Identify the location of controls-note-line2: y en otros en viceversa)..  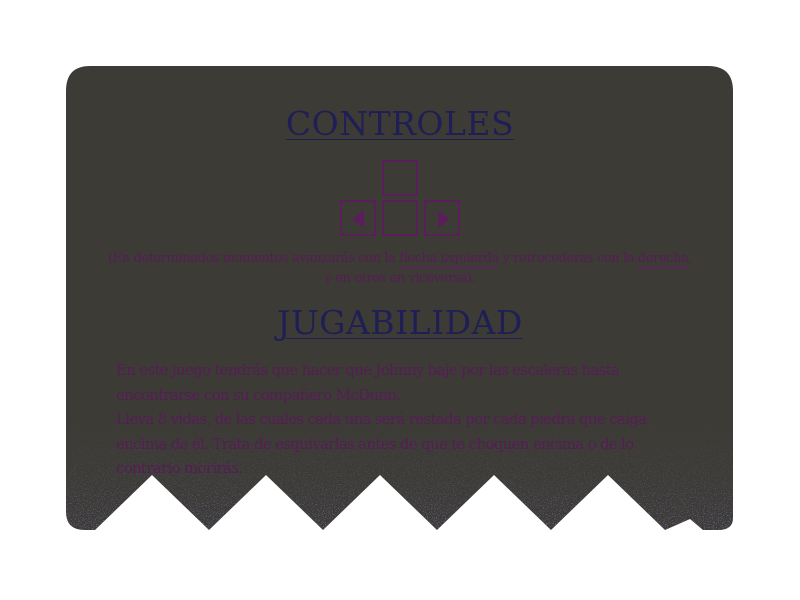
(400, 278).